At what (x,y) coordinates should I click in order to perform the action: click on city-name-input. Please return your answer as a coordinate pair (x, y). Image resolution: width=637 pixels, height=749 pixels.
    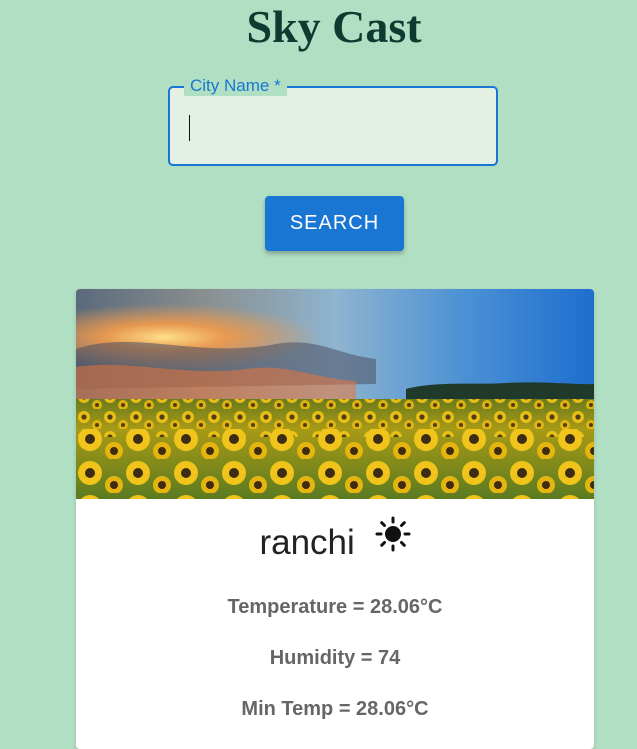
    Looking at the image, I should click on (333, 126).